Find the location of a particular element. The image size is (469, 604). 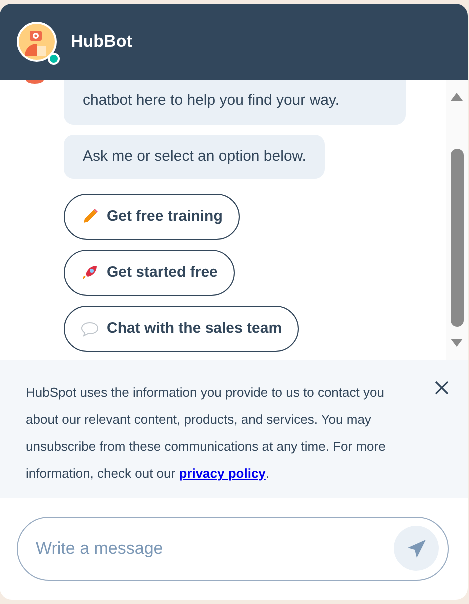

avatar-icon is located at coordinates (35, 82).